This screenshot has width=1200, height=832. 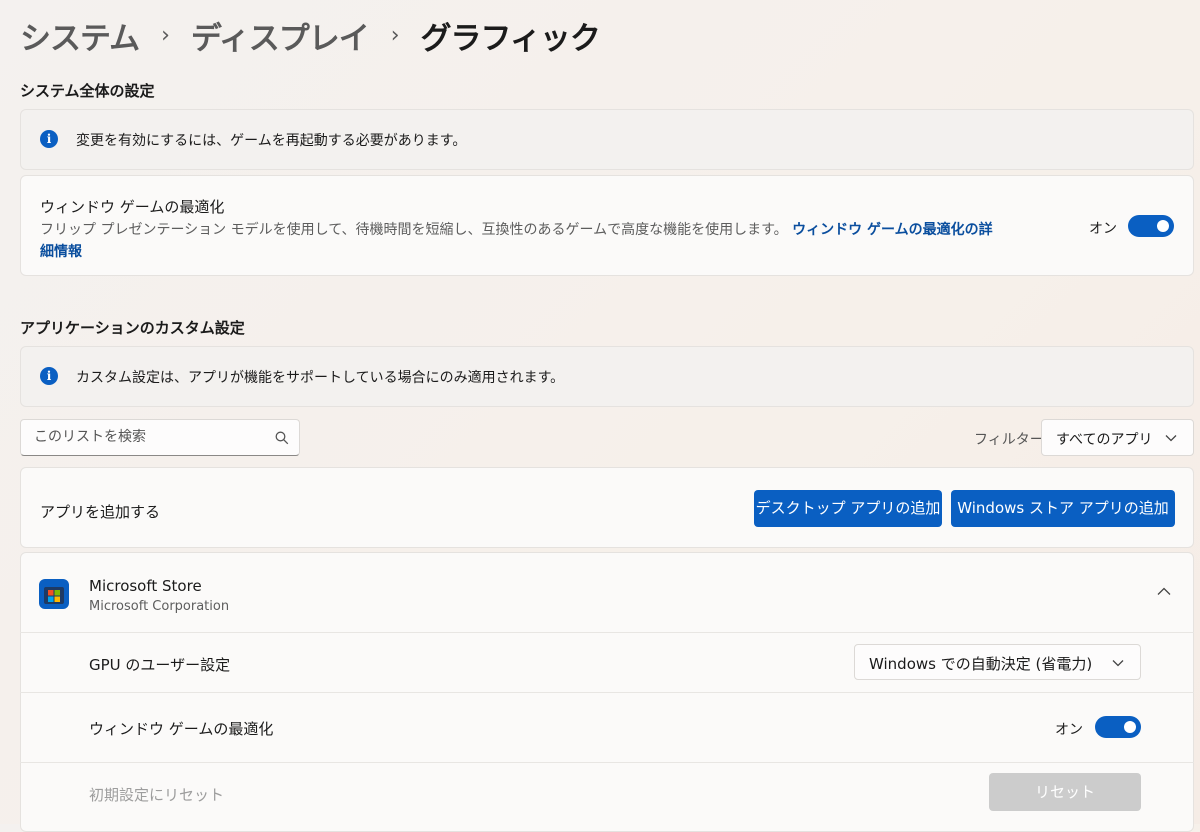 What do you see at coordinates (1011, 440) in the screenshot?
I see `filter-label: フィルター:` at bounding box center [1011, 440].